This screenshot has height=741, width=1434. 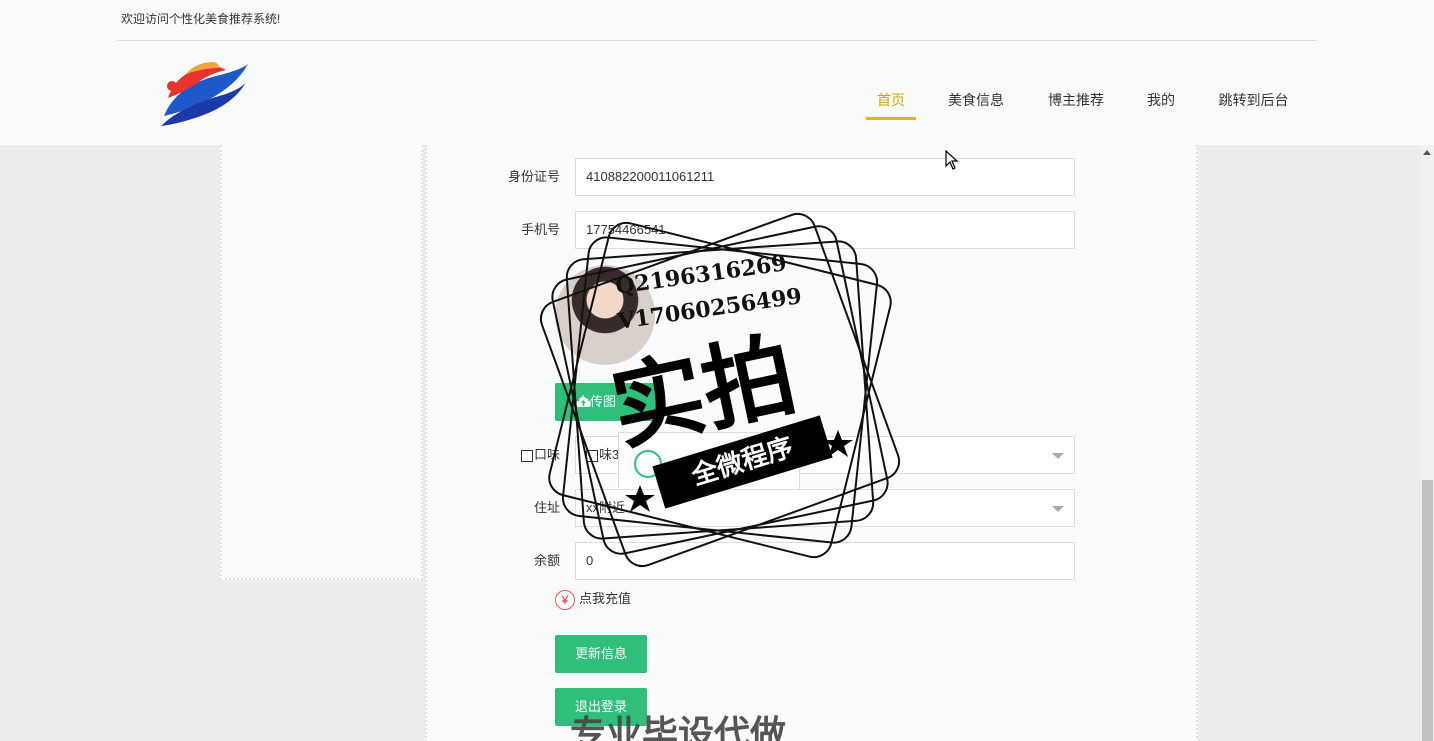 I want to click on id-number-label: 身份证号, so click(x=533, y=176).